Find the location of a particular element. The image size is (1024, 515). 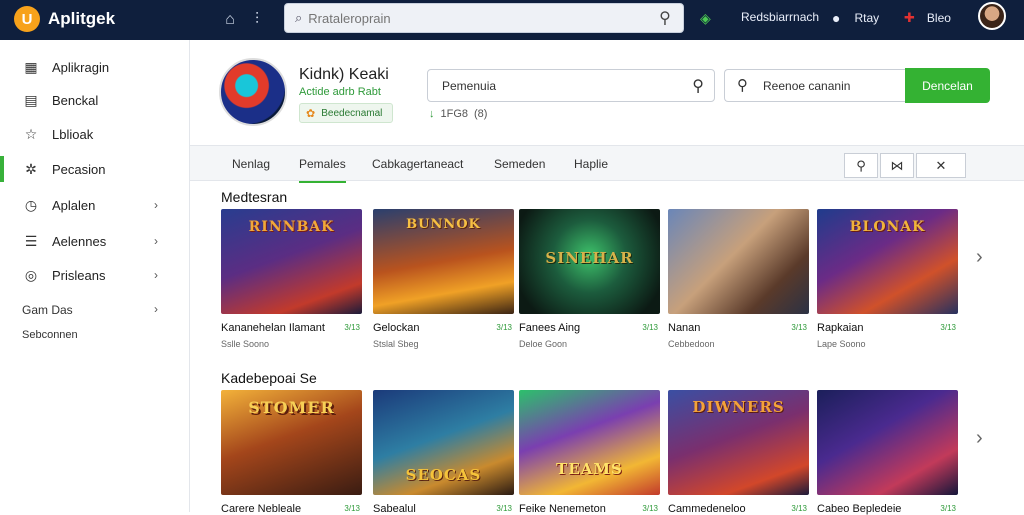

game-card: STOMER Carere Nebleale 3/13 is located at coordinates (291, 452).